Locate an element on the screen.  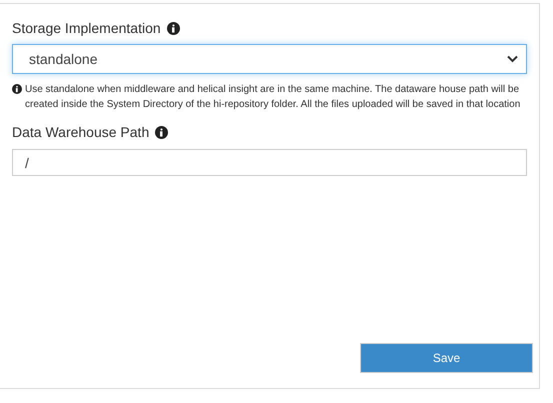
help-text: Use standalone when middleware and helical insight are in the same machine. The dataware house path will be created inside the System Directory of the hi-repository folder. All the files uploaded will be saved in that location is located at coordinates (273, 97).